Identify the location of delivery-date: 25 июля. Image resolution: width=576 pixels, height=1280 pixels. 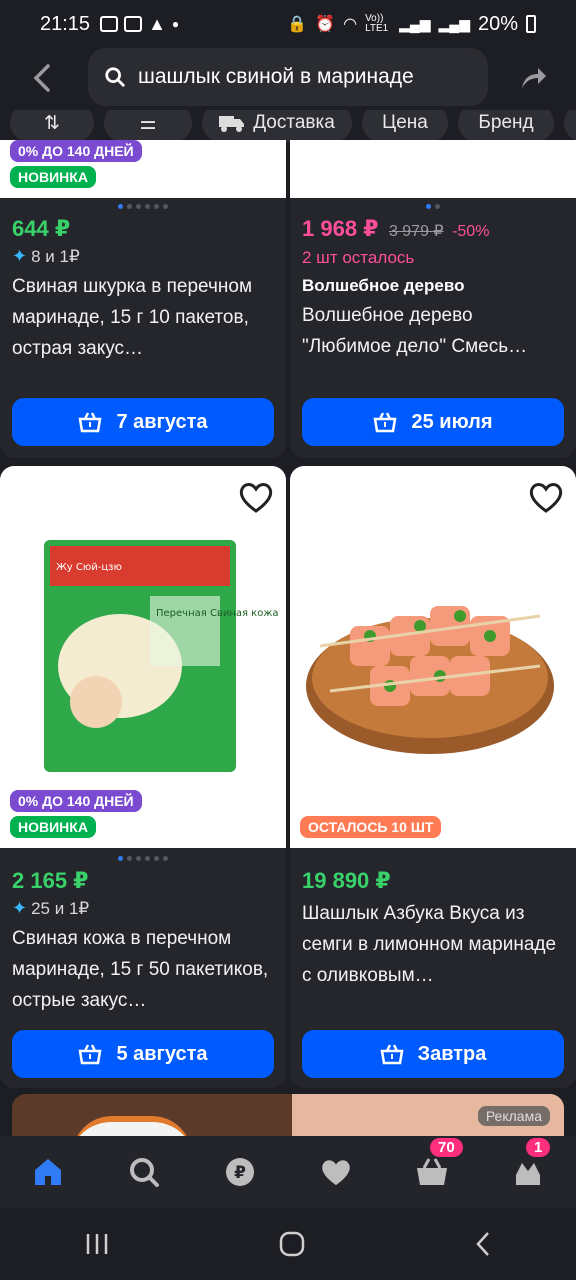
(452, 421).